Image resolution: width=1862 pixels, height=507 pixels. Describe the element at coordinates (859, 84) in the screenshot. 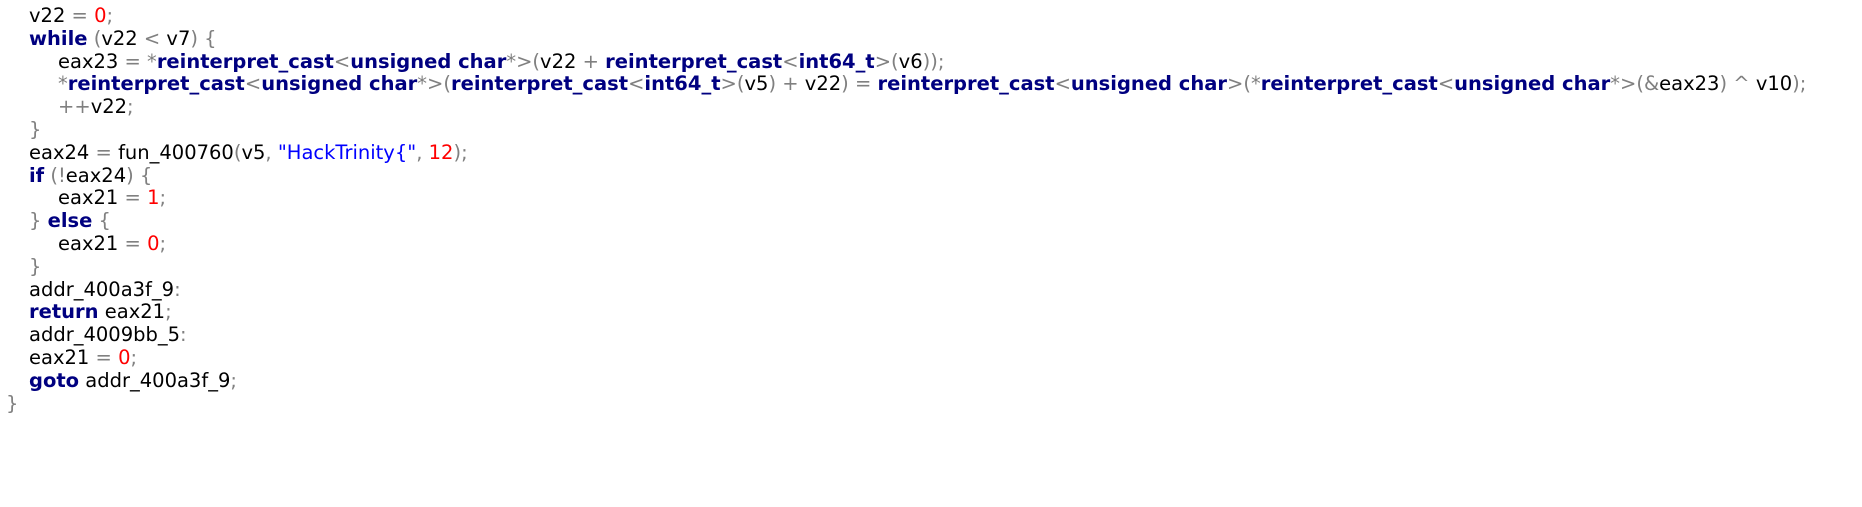

I see `punctuation-token: ) =` at that location.